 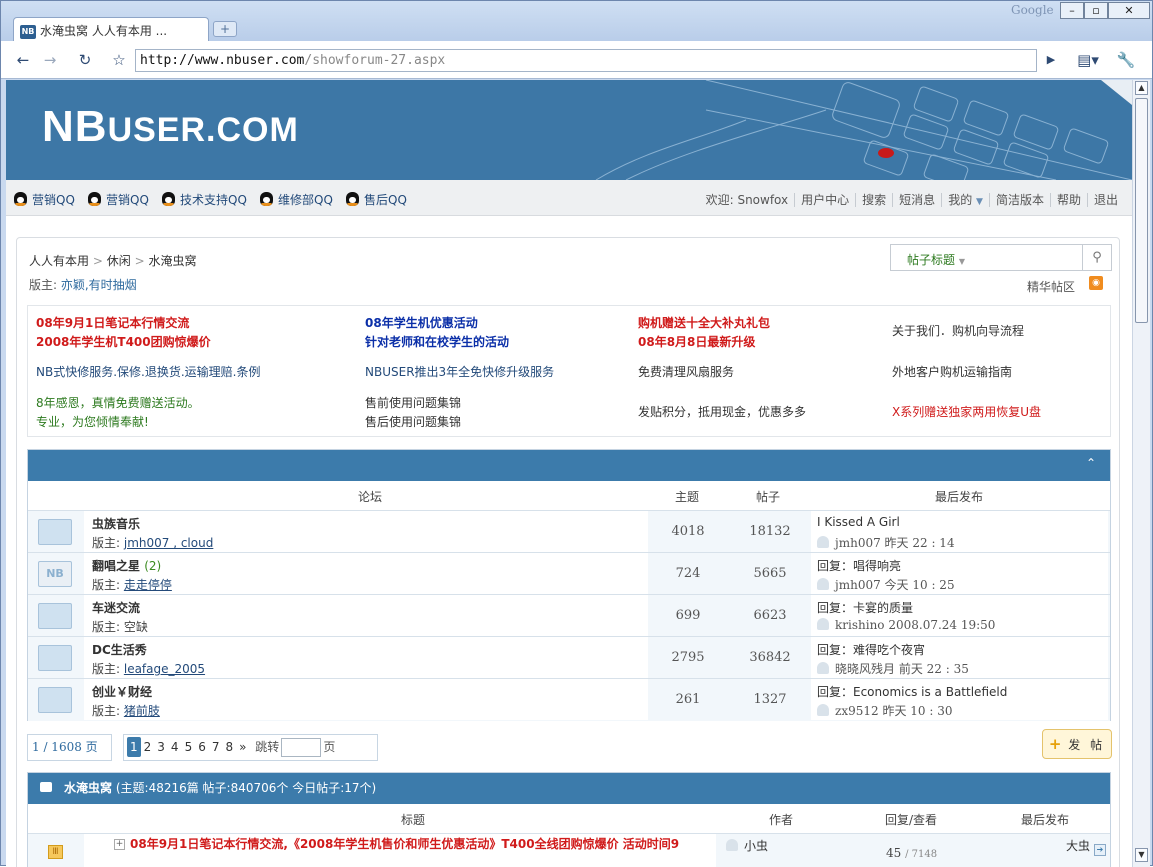 What do you see at coordinates (1068, 200) in the screenshot?
I see `menu-help: 帮助` at bounding box center [1068, 200].